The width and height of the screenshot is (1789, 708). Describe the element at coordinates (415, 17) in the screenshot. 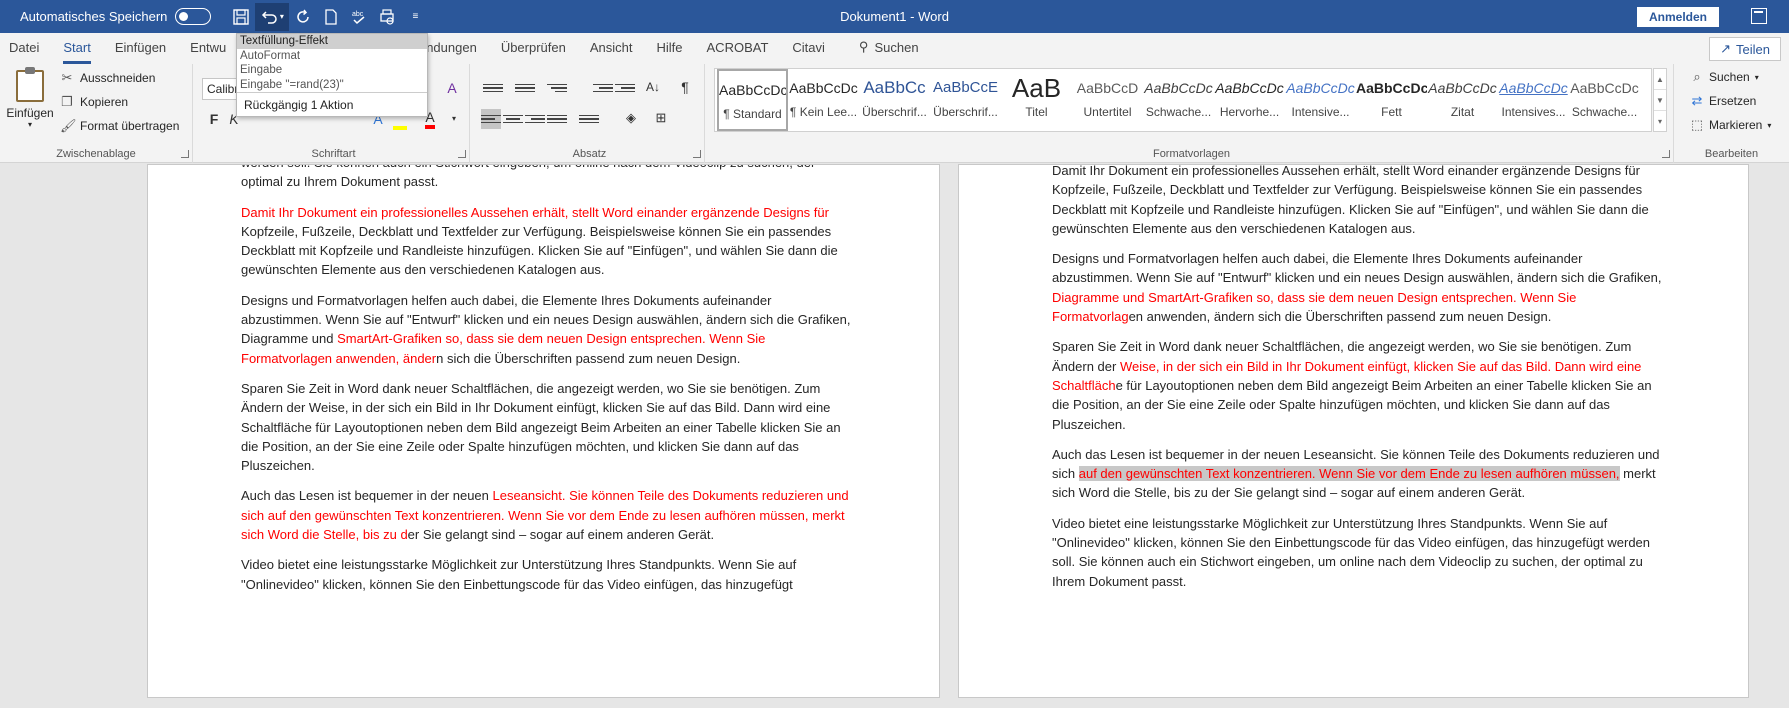

I see `customize-qat-icon: ≡` at that location.